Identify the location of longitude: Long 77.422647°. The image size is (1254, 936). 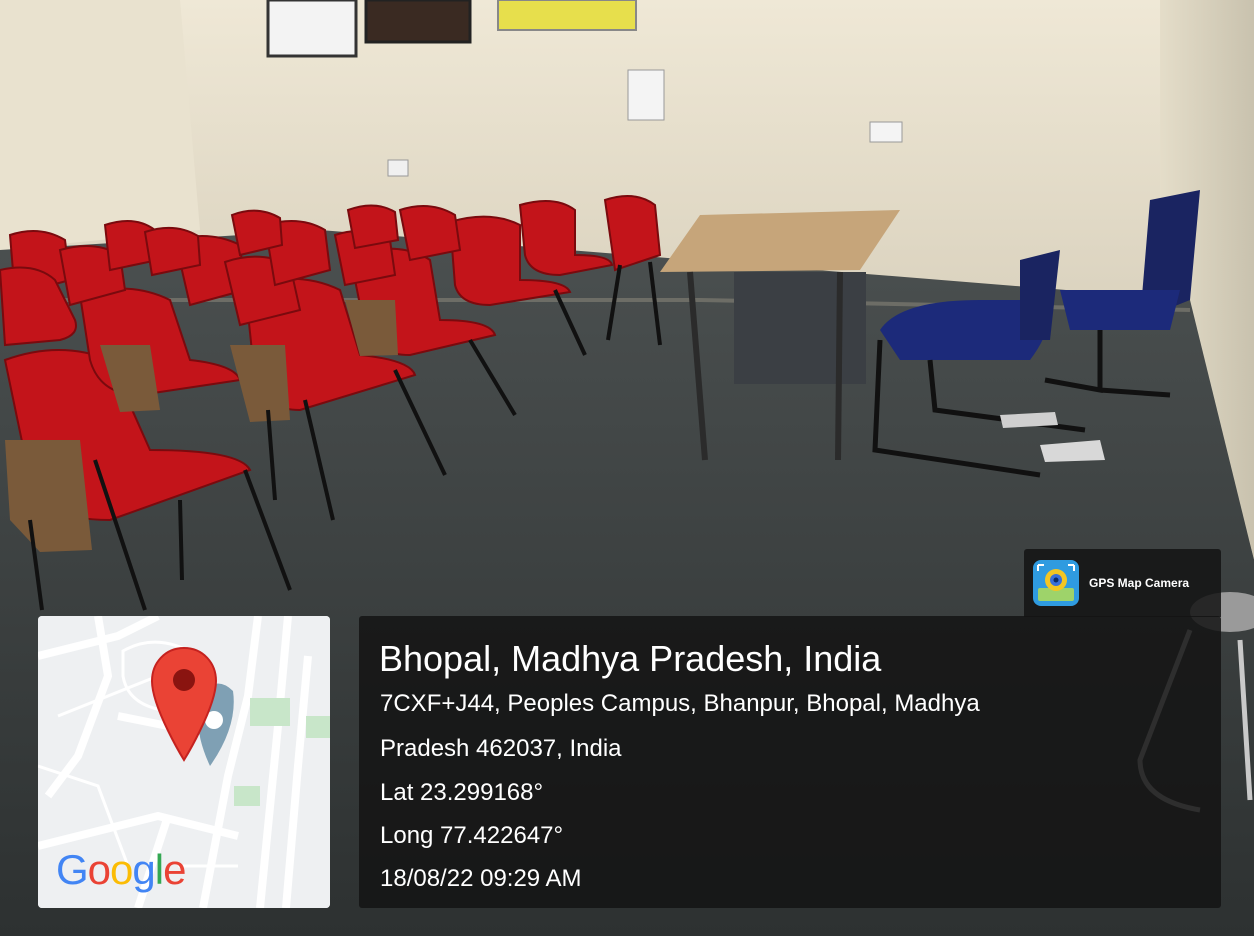
(472, 835).